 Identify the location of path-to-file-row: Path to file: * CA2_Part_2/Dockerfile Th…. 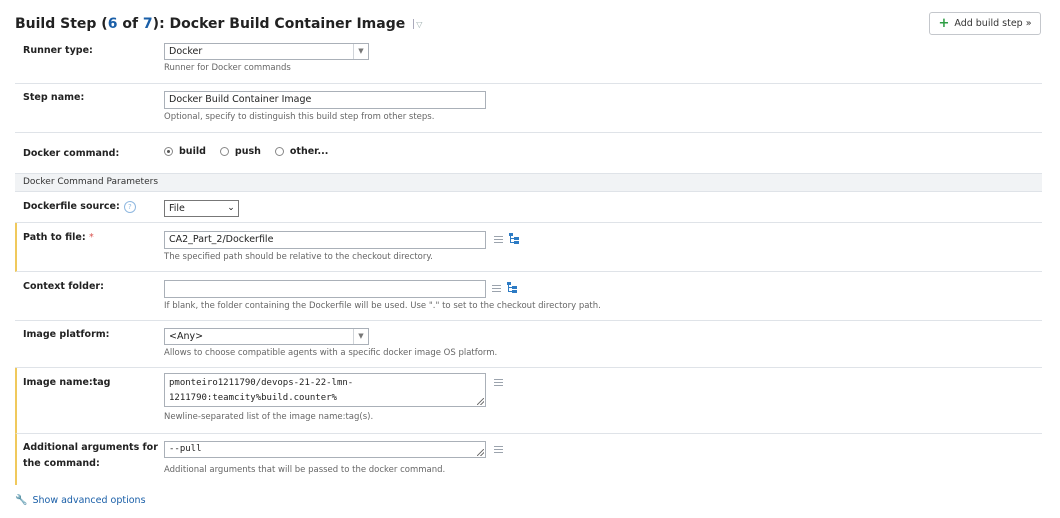
(528, 247).